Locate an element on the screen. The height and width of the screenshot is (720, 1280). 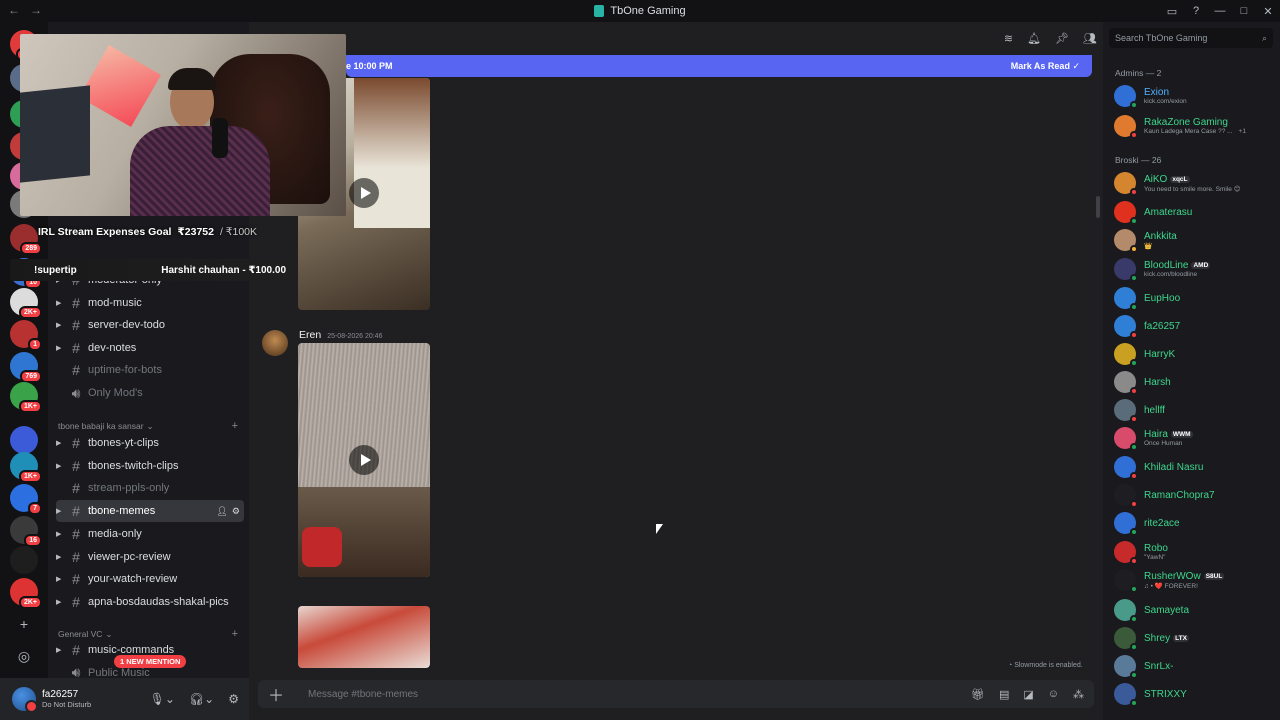
member-item: EupHoo is located at coordinates (1193, 298).